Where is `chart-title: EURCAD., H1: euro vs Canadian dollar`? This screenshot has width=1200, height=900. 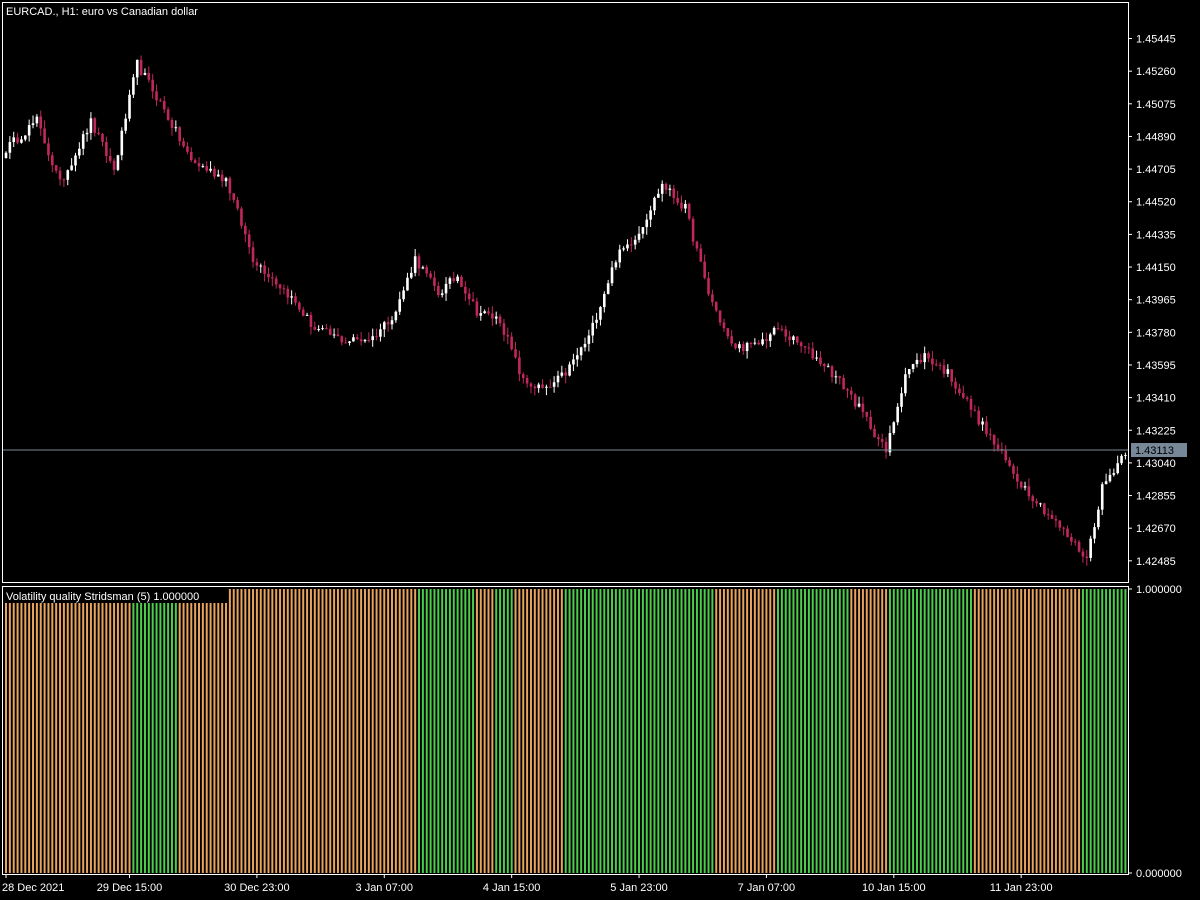 chart-title: EURCAD., H1: euro vs Canadian dollar is located at coordinates (102, 12).